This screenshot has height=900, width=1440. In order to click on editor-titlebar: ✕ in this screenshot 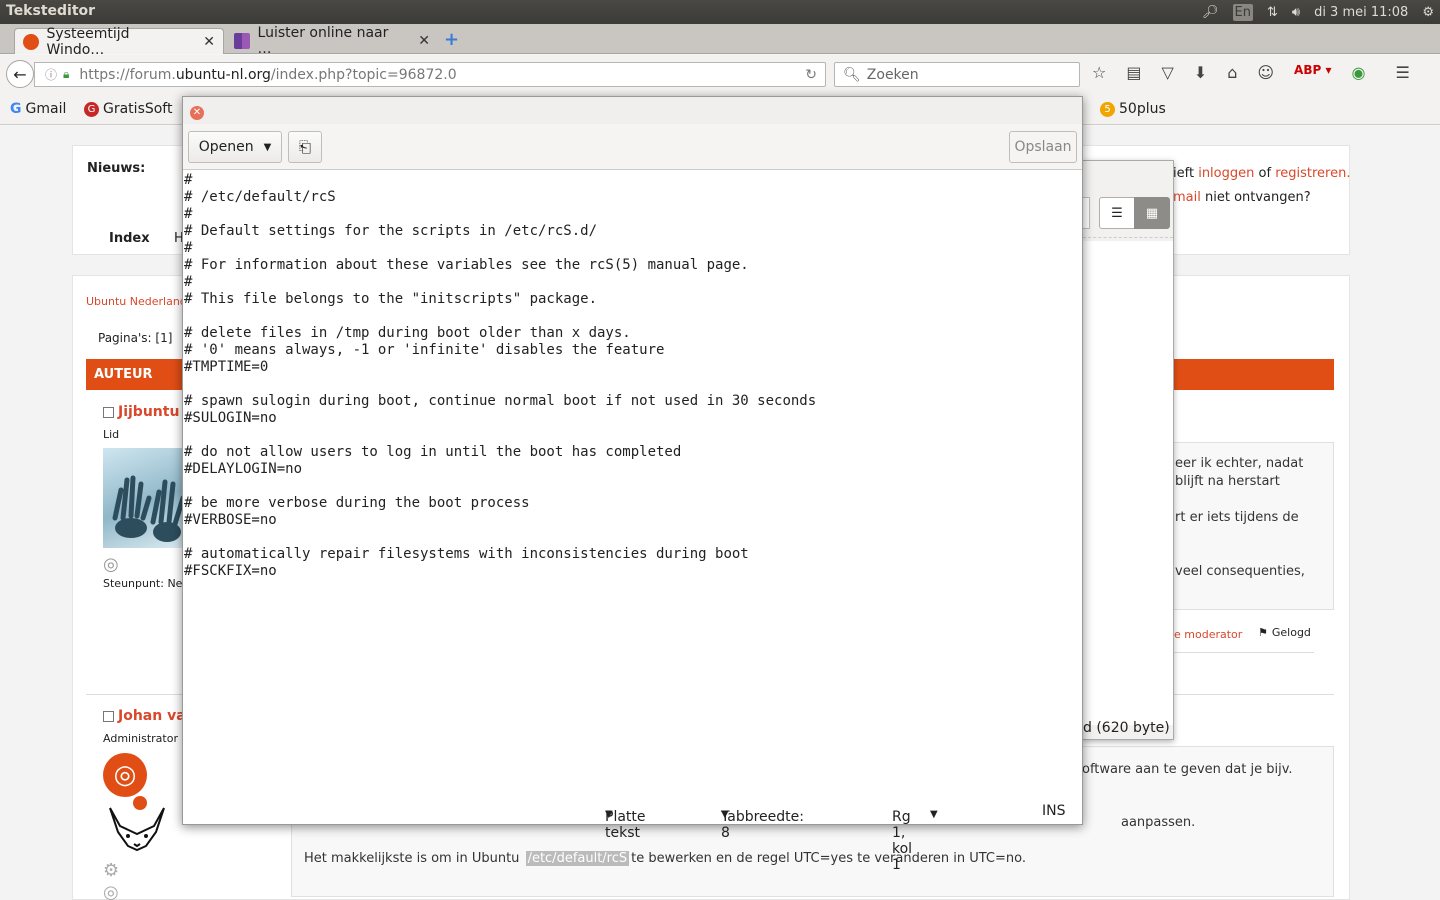, I will do `click(632, 110)`.